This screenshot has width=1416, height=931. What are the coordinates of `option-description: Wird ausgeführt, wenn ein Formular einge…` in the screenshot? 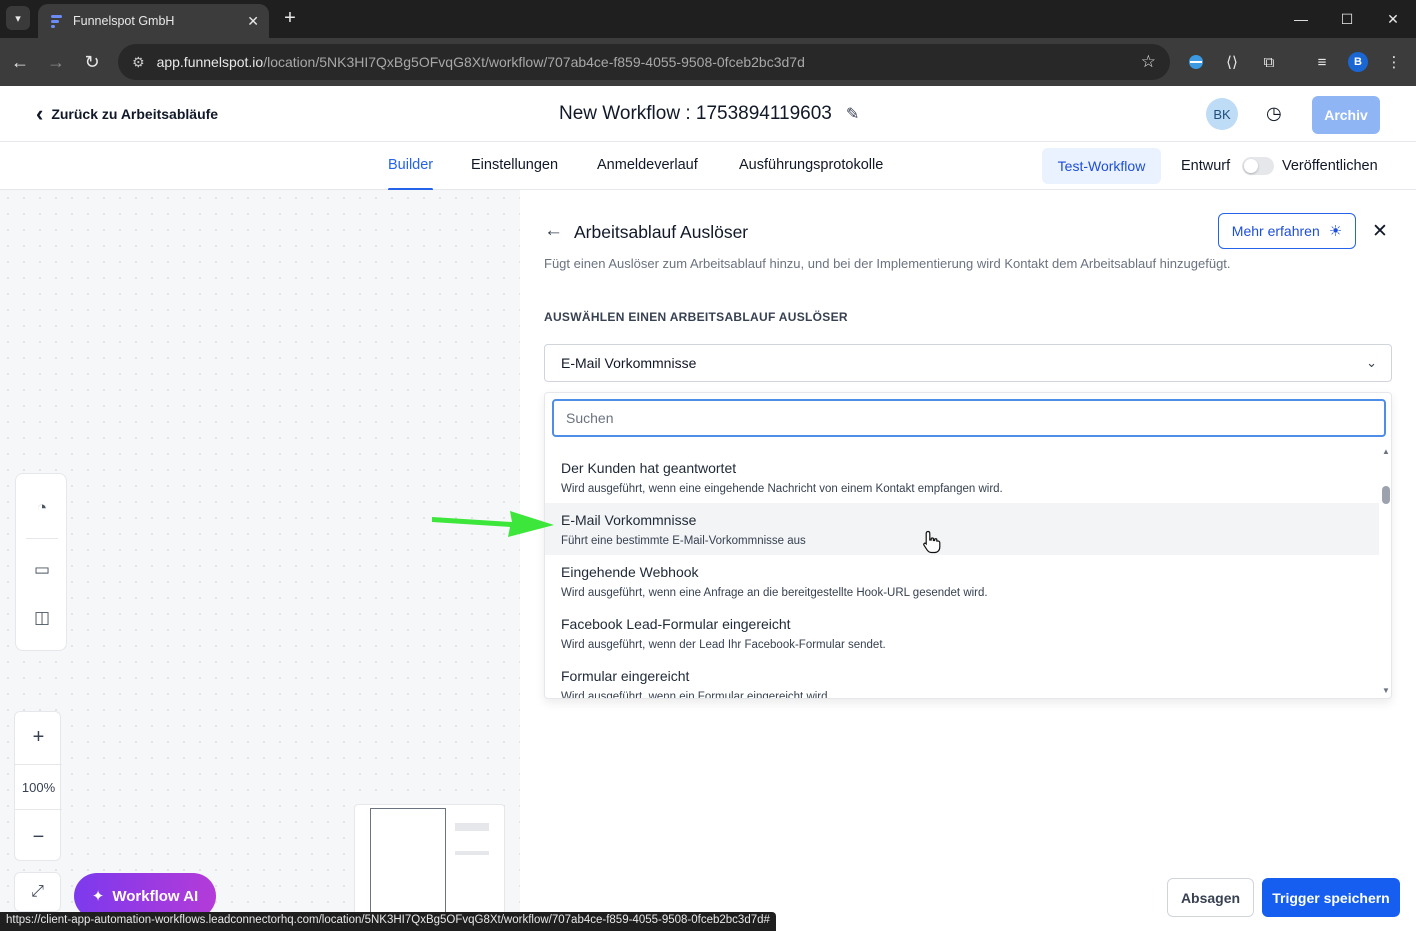 It's located at (696, 695).